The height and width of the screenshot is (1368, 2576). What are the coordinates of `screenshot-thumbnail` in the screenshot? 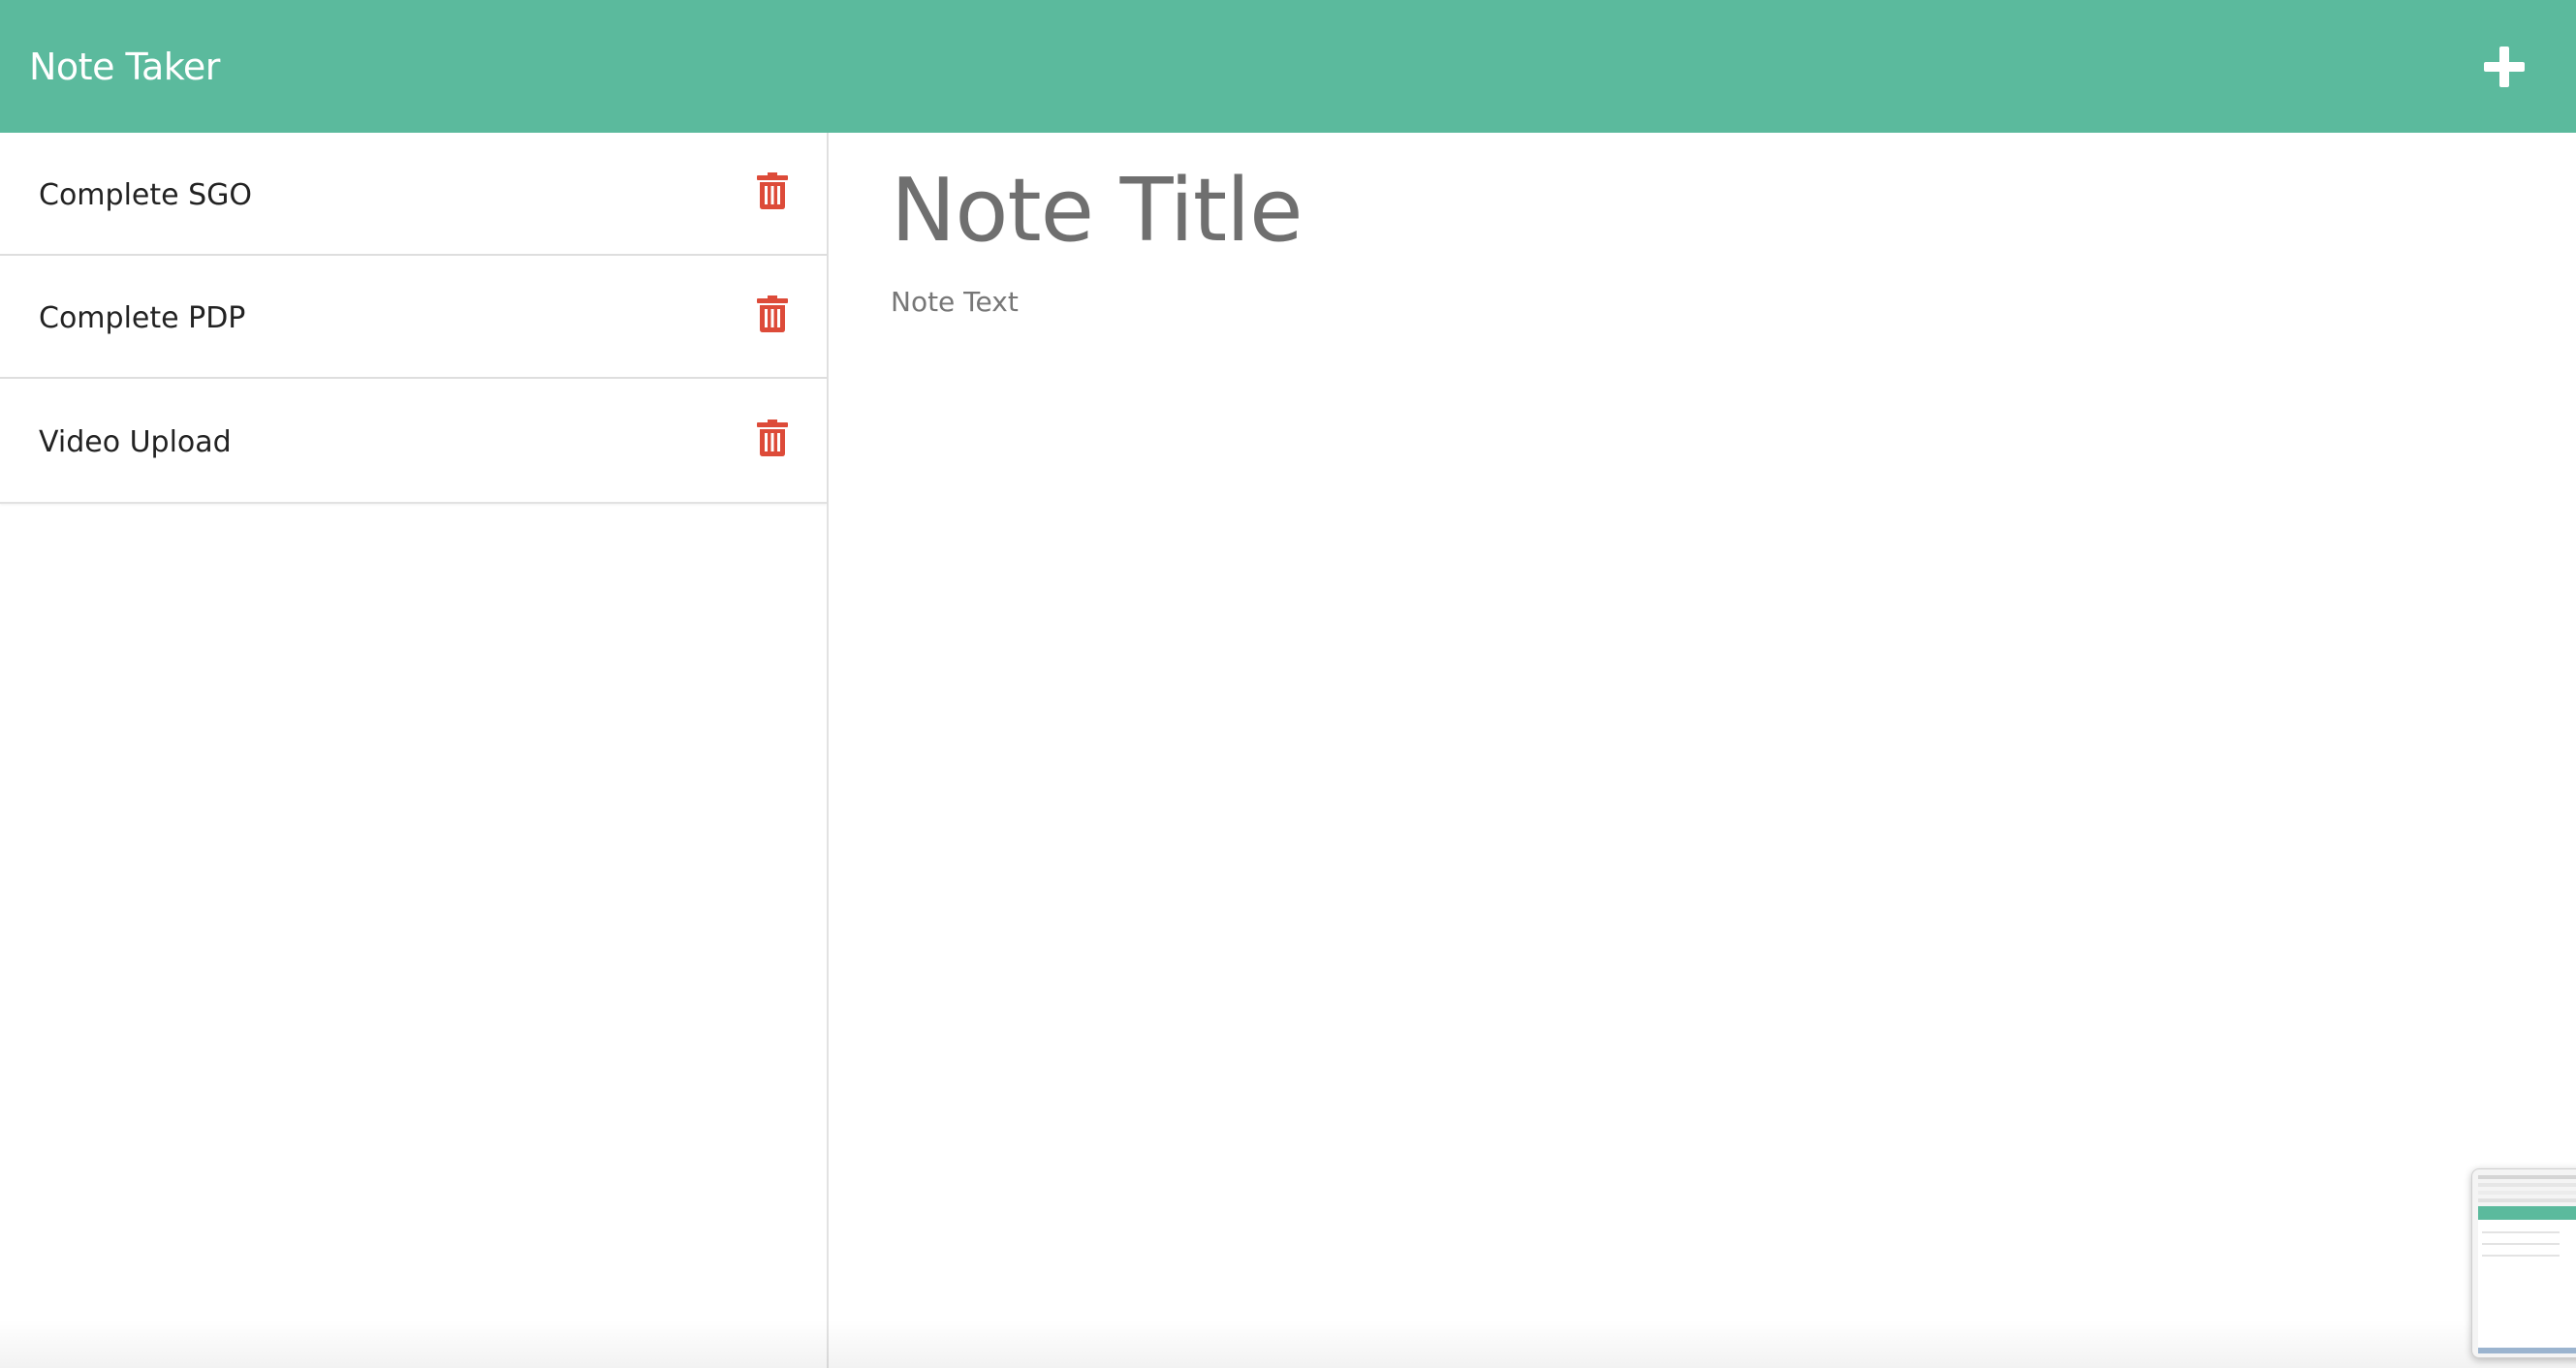 It's located at (2523, 1263).